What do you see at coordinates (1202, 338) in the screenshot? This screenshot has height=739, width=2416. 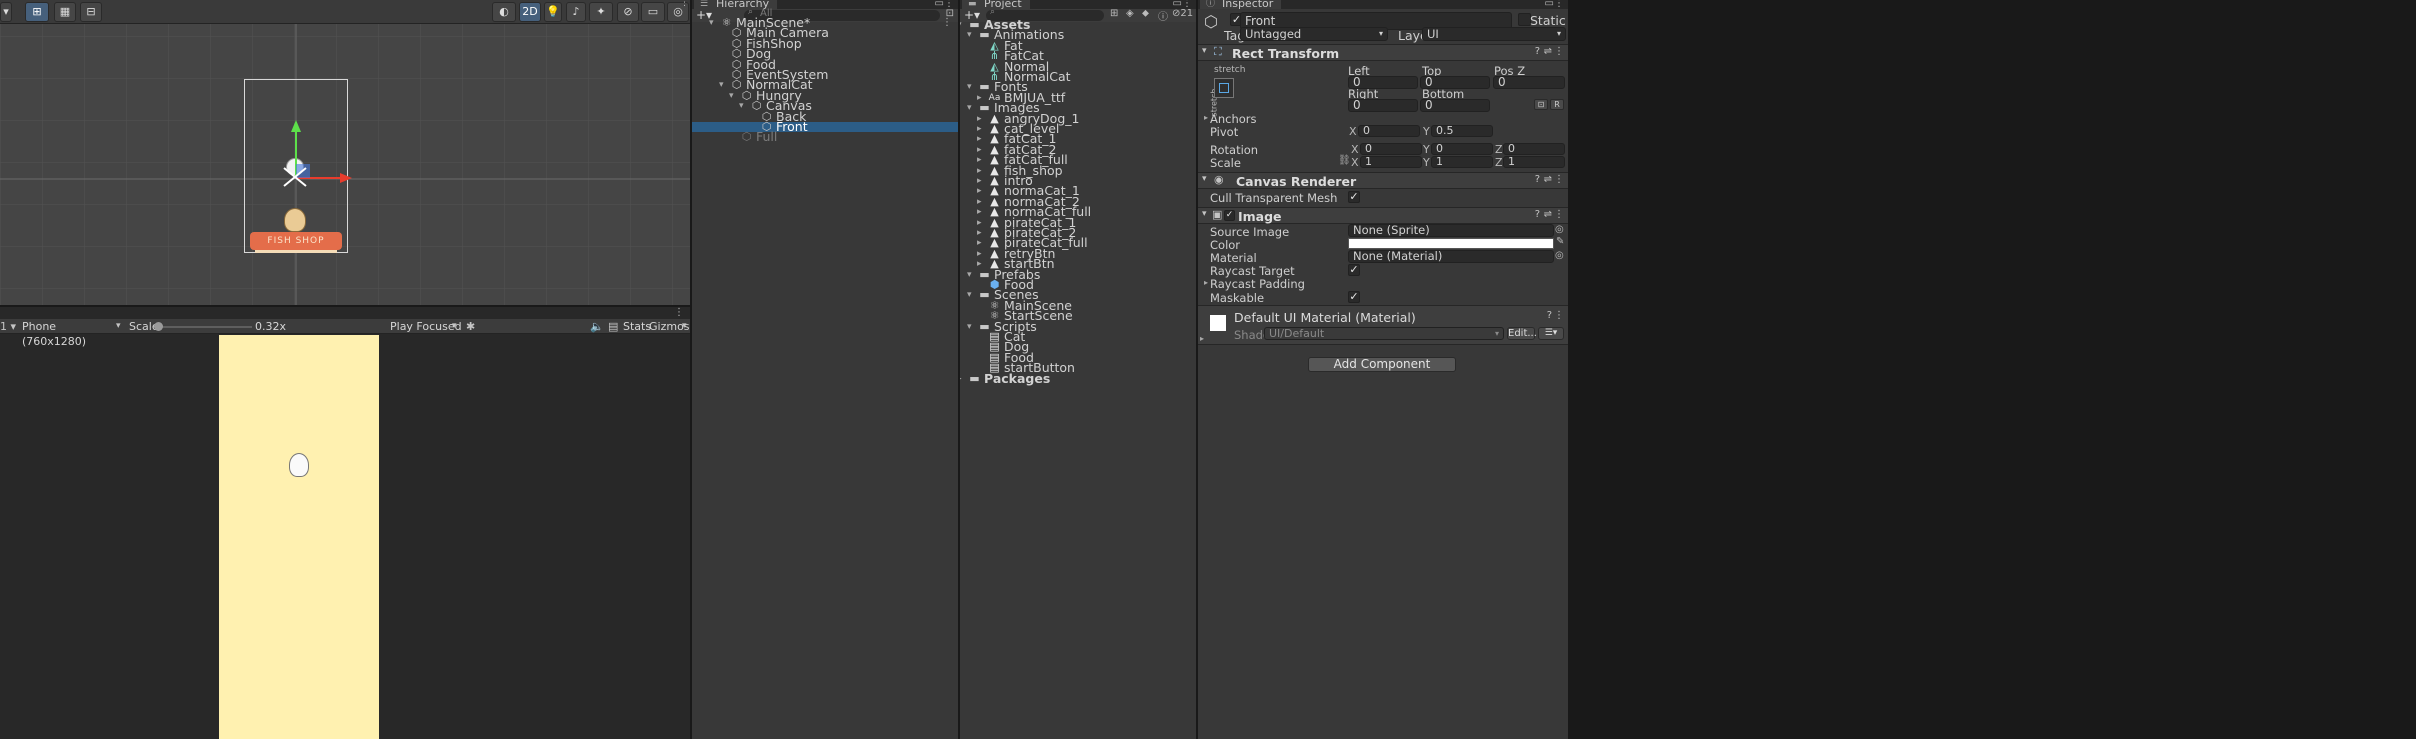 I see `material-foldout-icon: ▸` at bounding box center [1202, 338].